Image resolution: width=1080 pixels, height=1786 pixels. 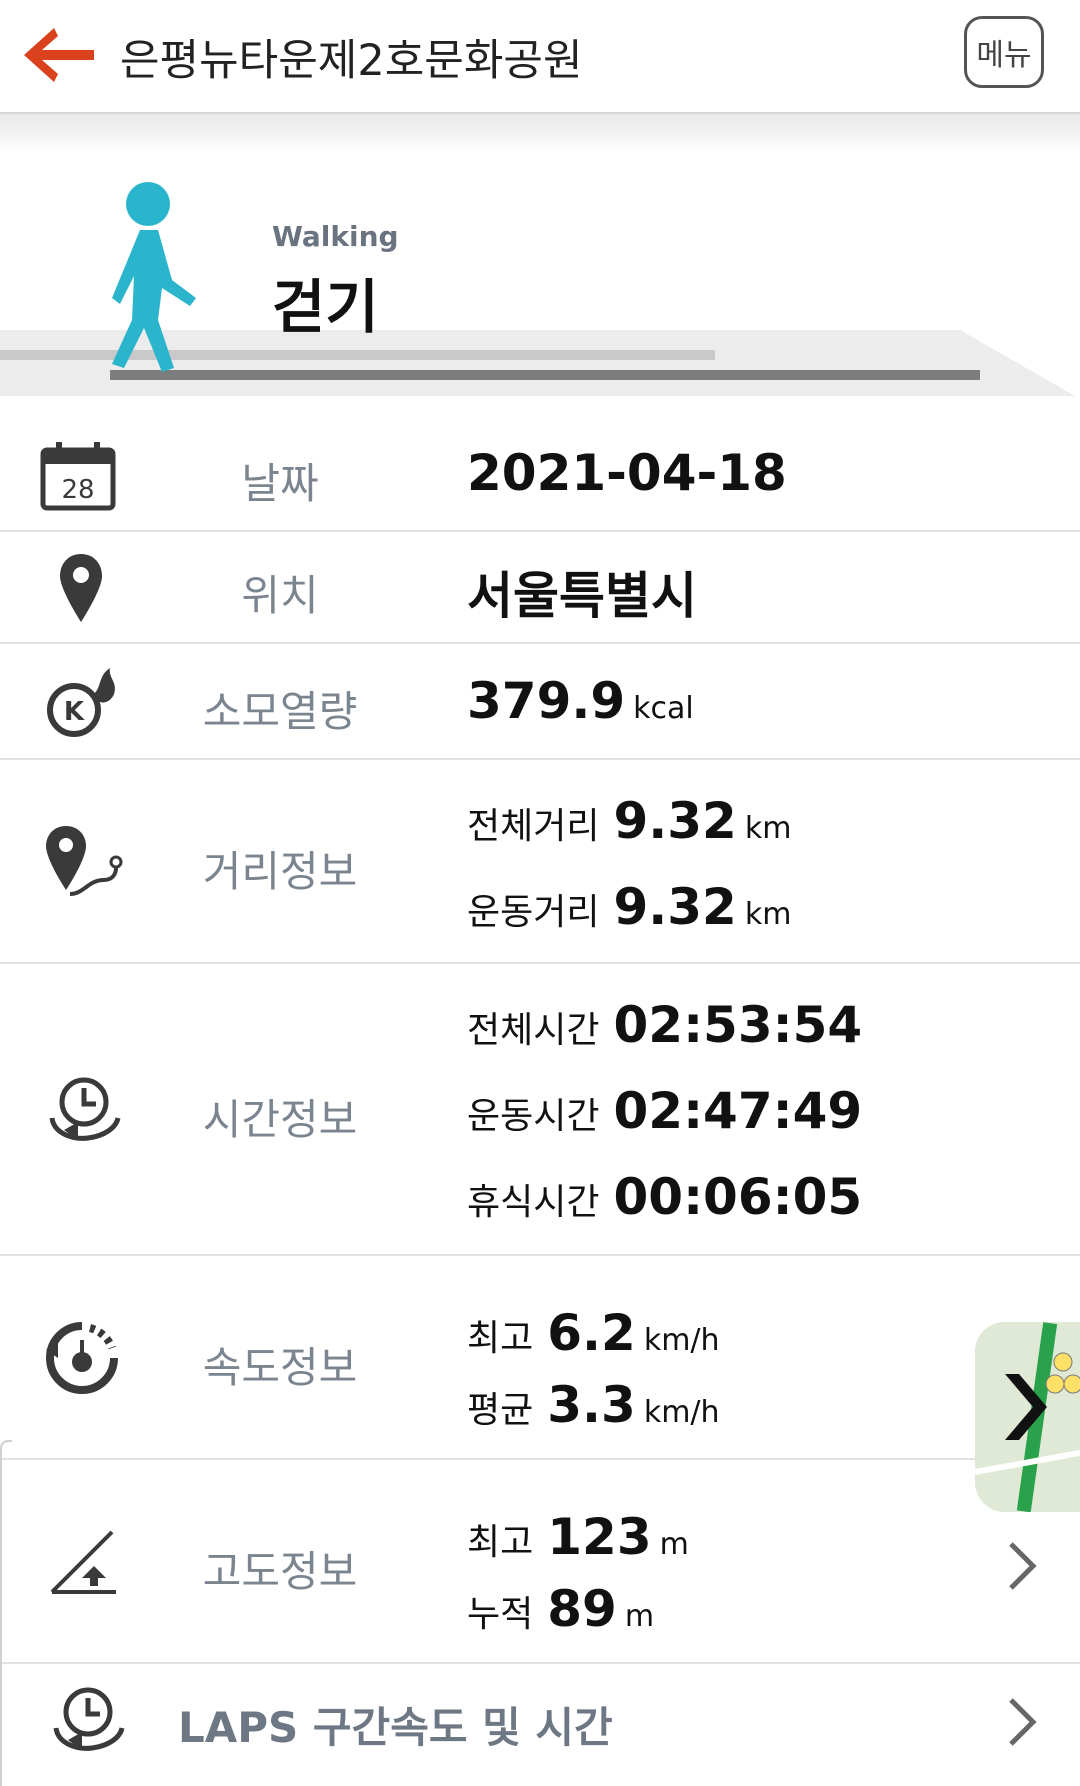 I want to click on location-value-line: 서울특별시, so click(x=582, y=592).